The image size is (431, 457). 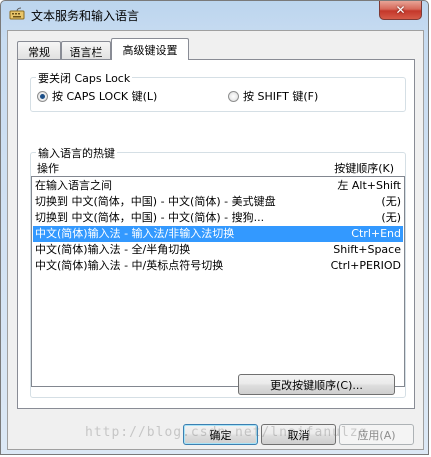 What do you see at coordinates (218, 250) in the screenshot?
I see `hotkey-row: 中文(简体)输入法 - 全/半角切换 Shift+Space` at bounding box center [218, 250].